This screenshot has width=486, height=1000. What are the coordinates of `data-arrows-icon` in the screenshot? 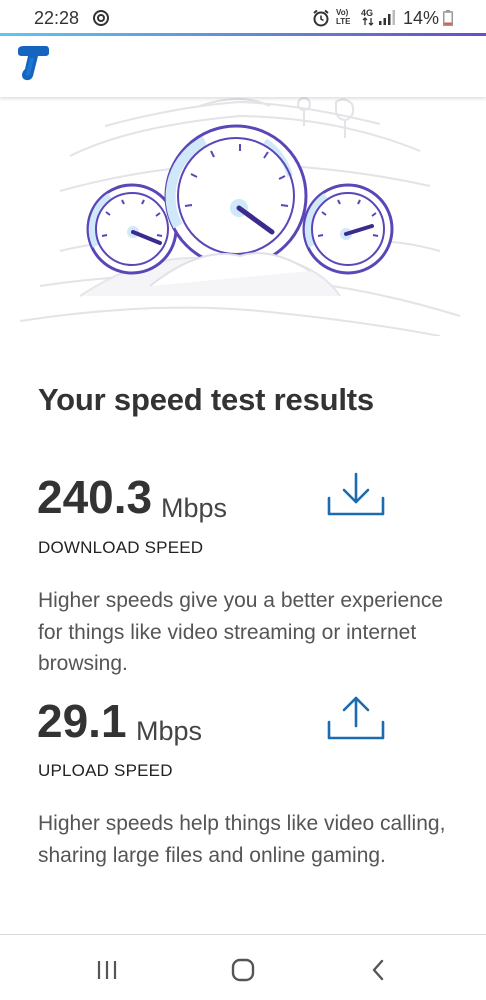 It's located at (368, 21).